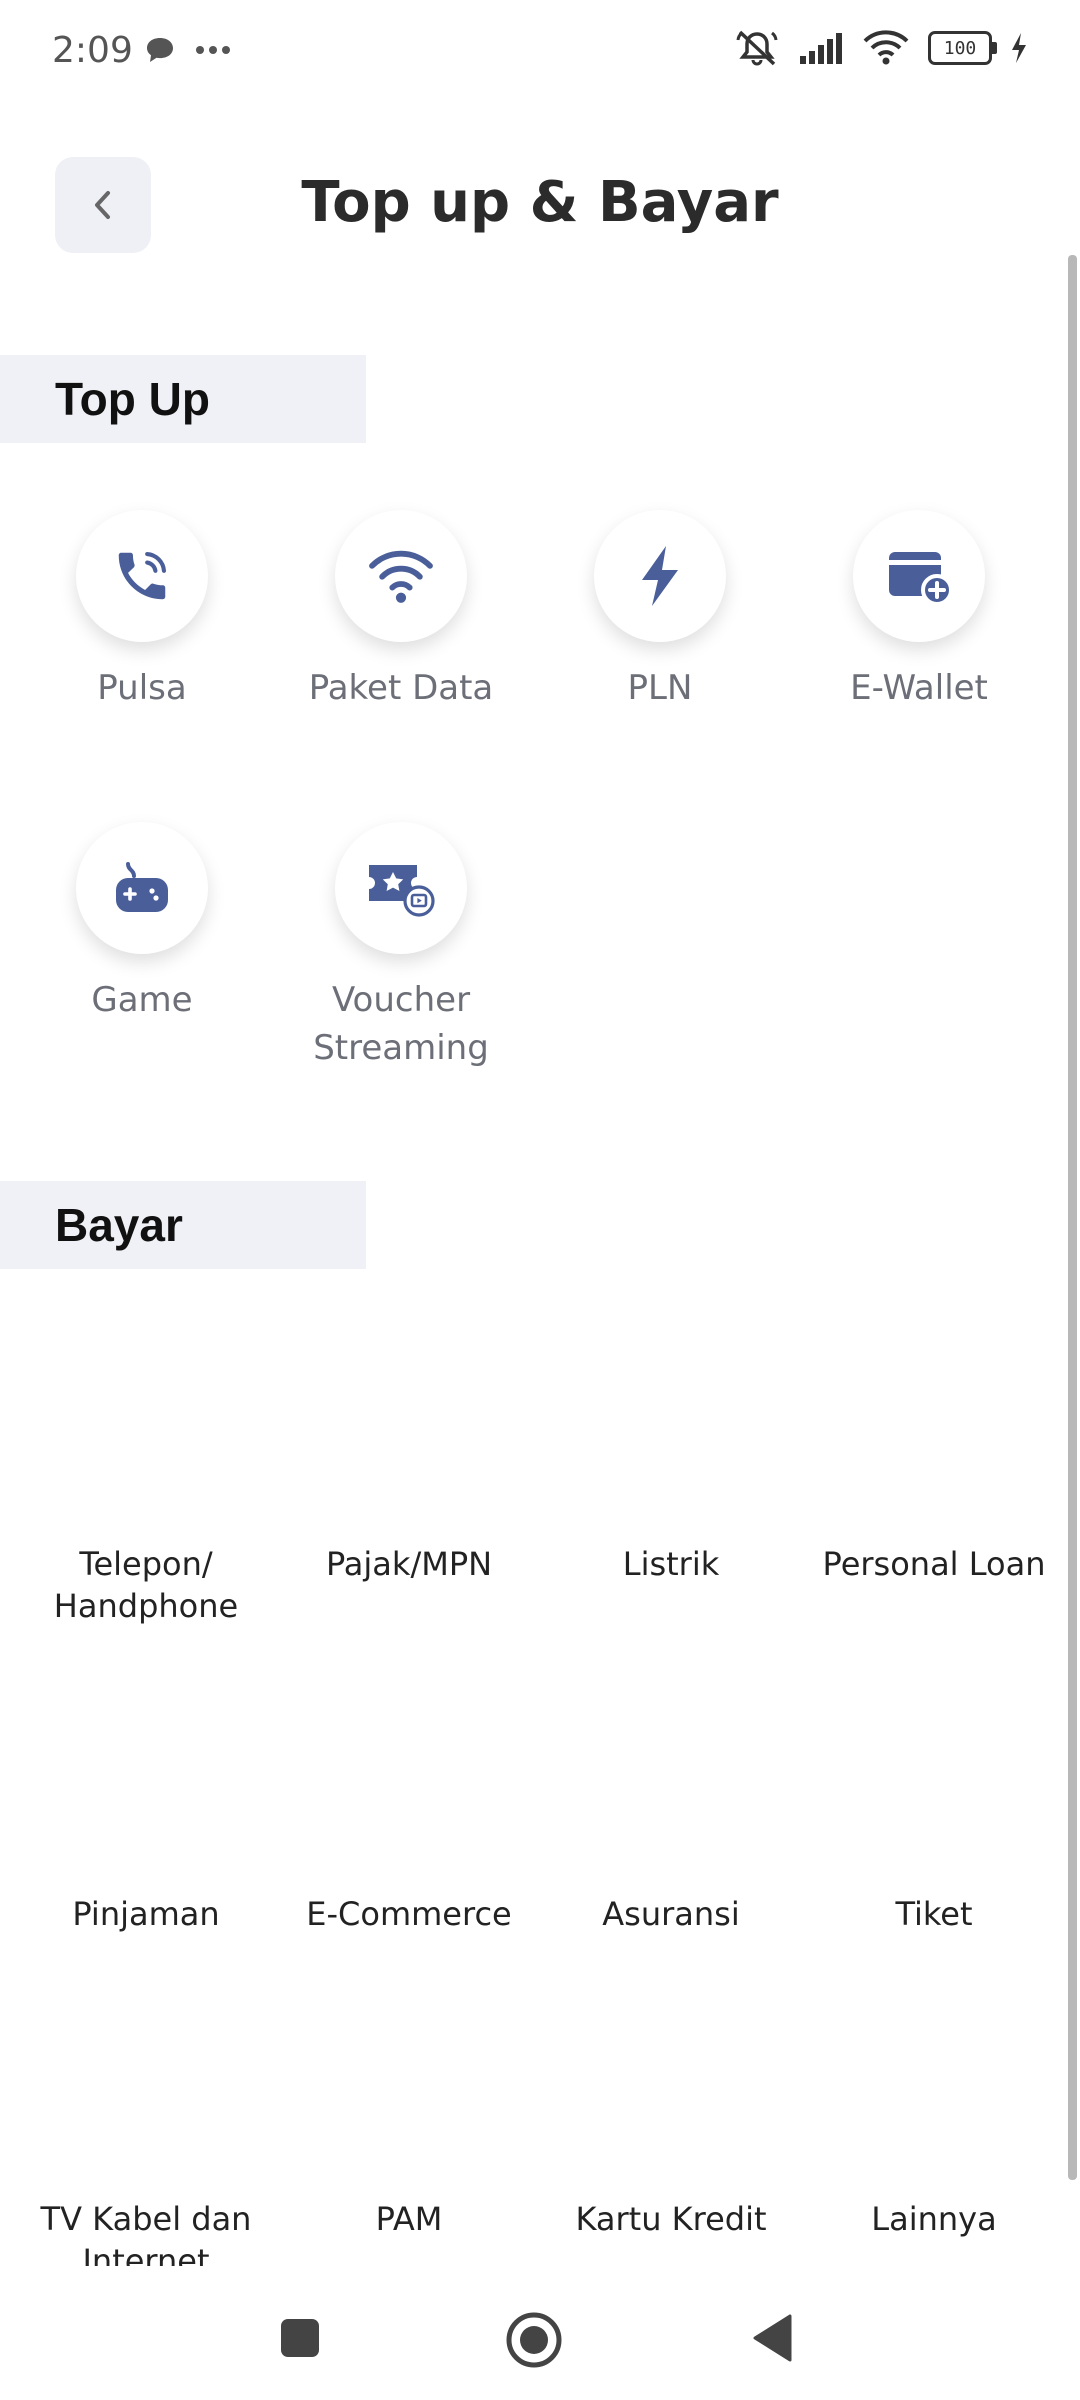  I want to click on bayar-item-pajak: Pajak/MPN, so click(409, 1564).